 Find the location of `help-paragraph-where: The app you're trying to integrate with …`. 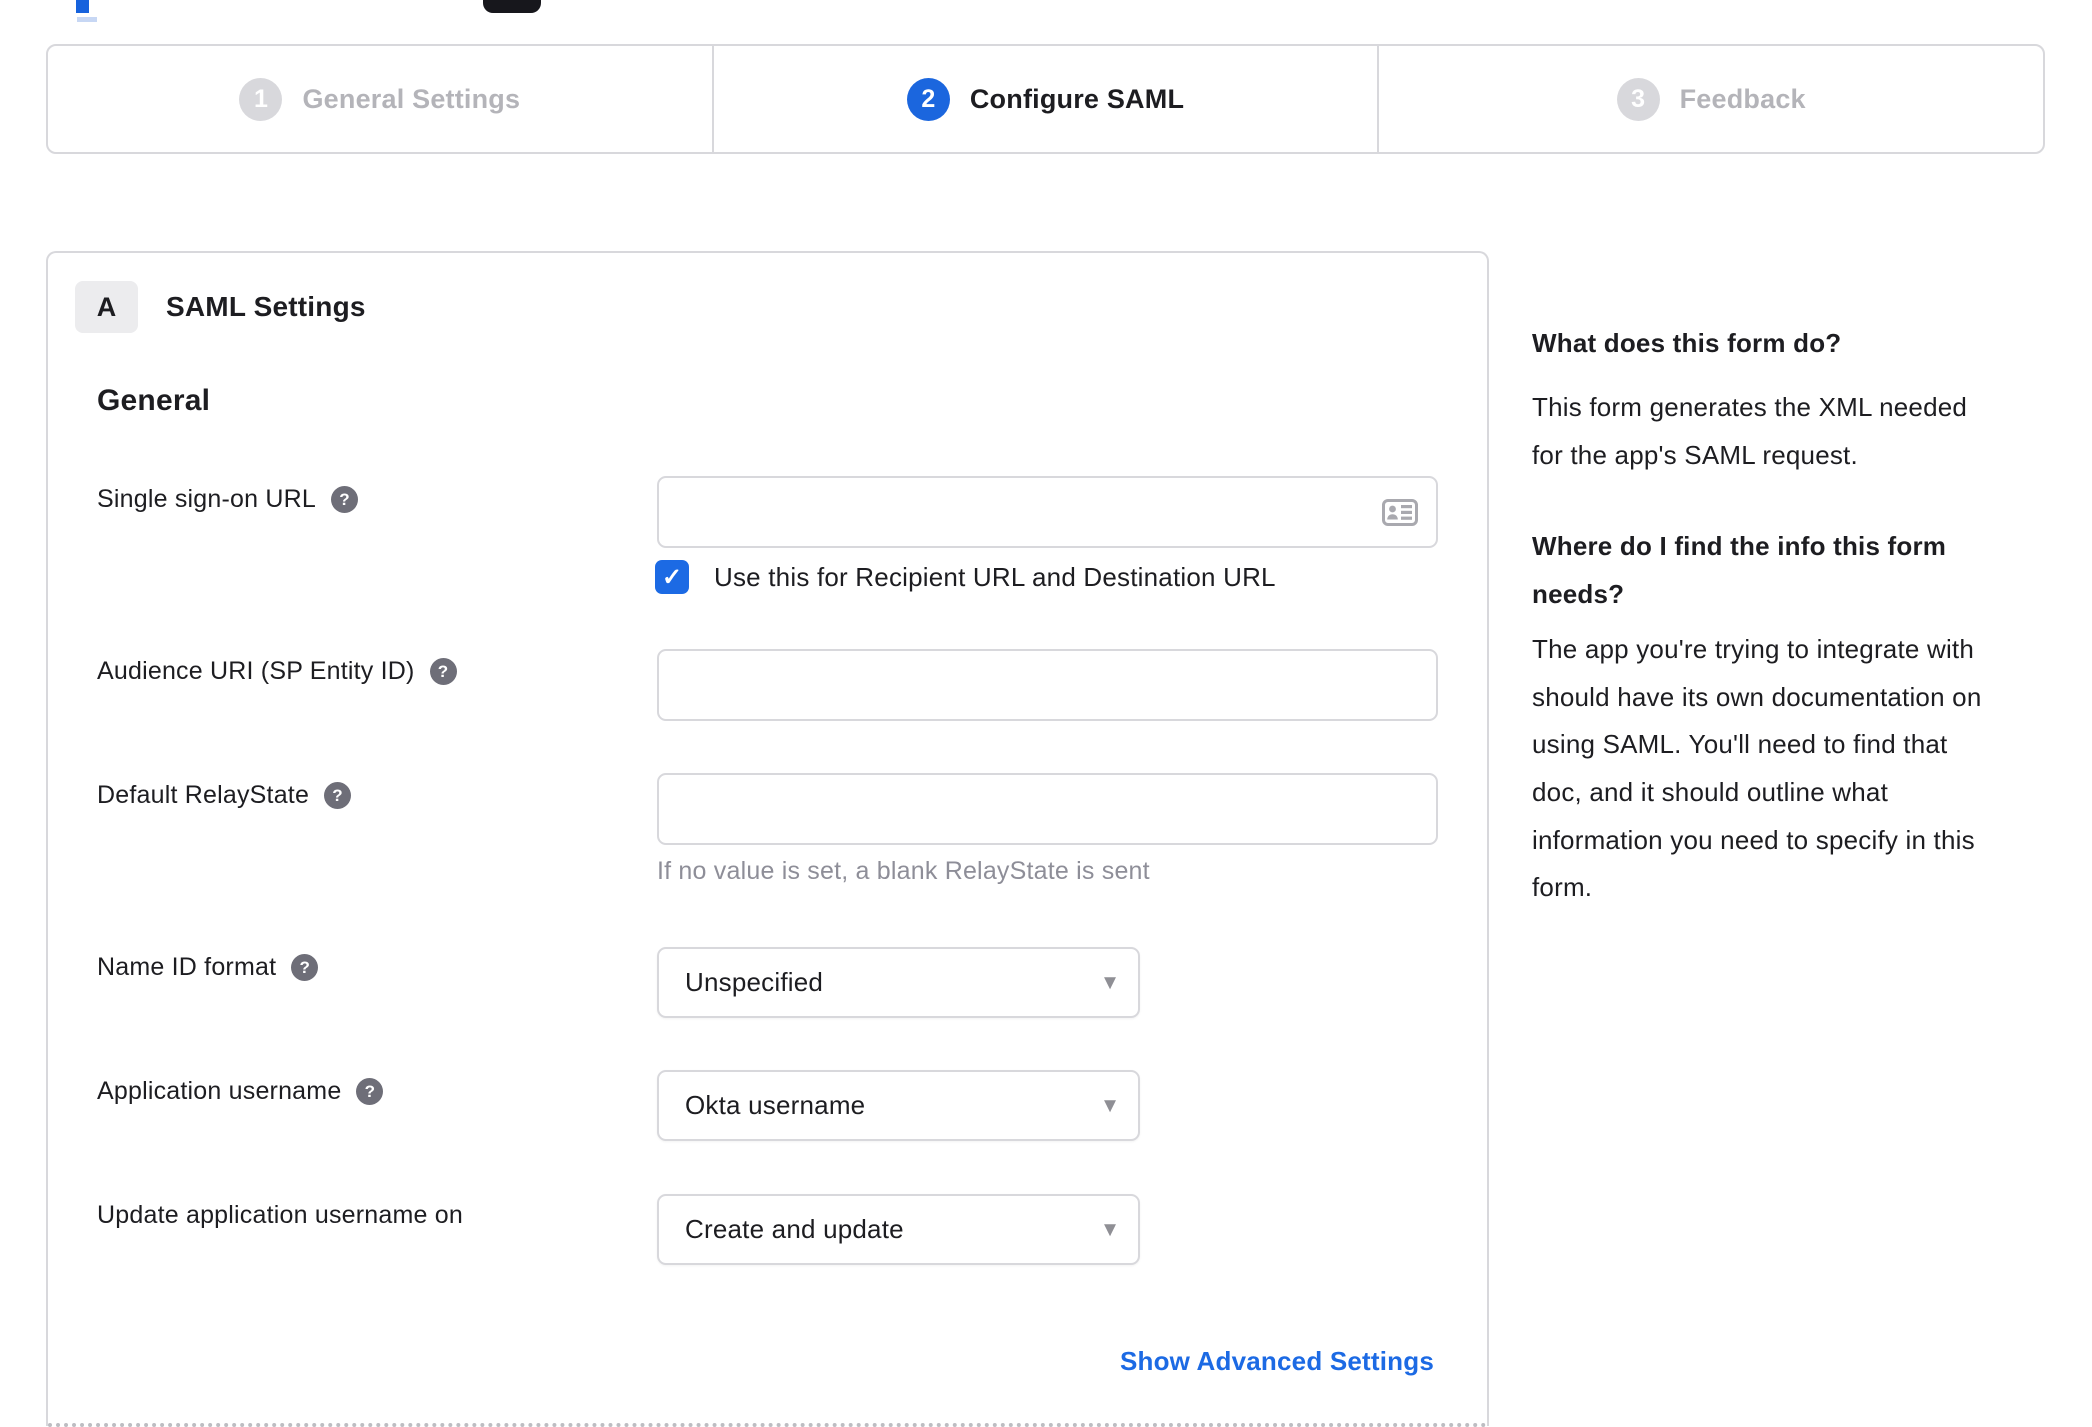

help-paragraph-where: The app you're trying to integrate with … is located at coordinates (1757, 768).